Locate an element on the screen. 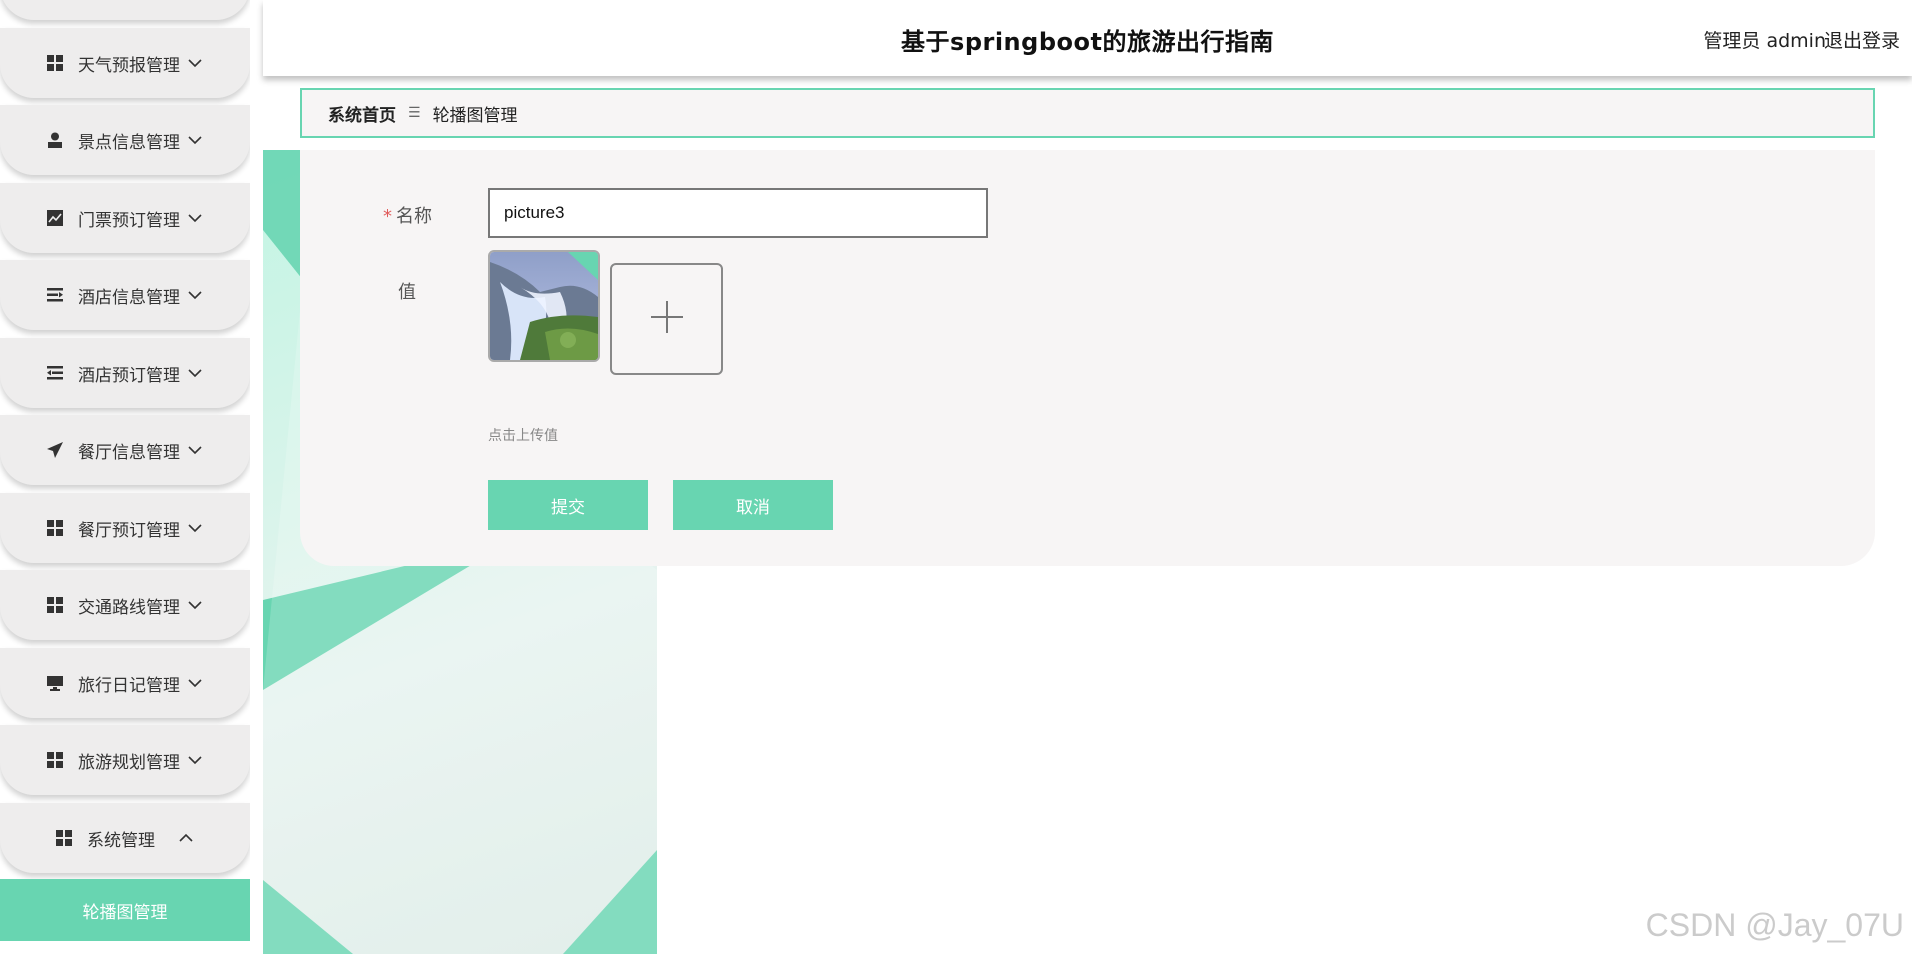 This screenshot has width=1912, height=954. sidebar-item-planning: 旅游规划管理 is located at coordinates (125, 760).